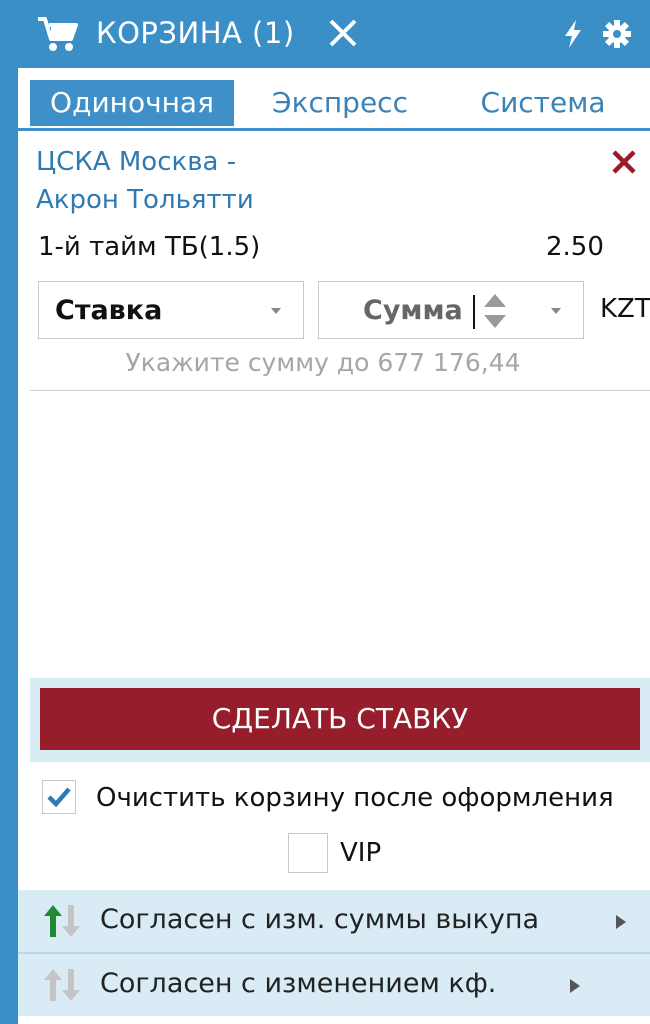 This screenshot has width=650, height=1024. I want to click on vip-checkbox, so click(308, 853).